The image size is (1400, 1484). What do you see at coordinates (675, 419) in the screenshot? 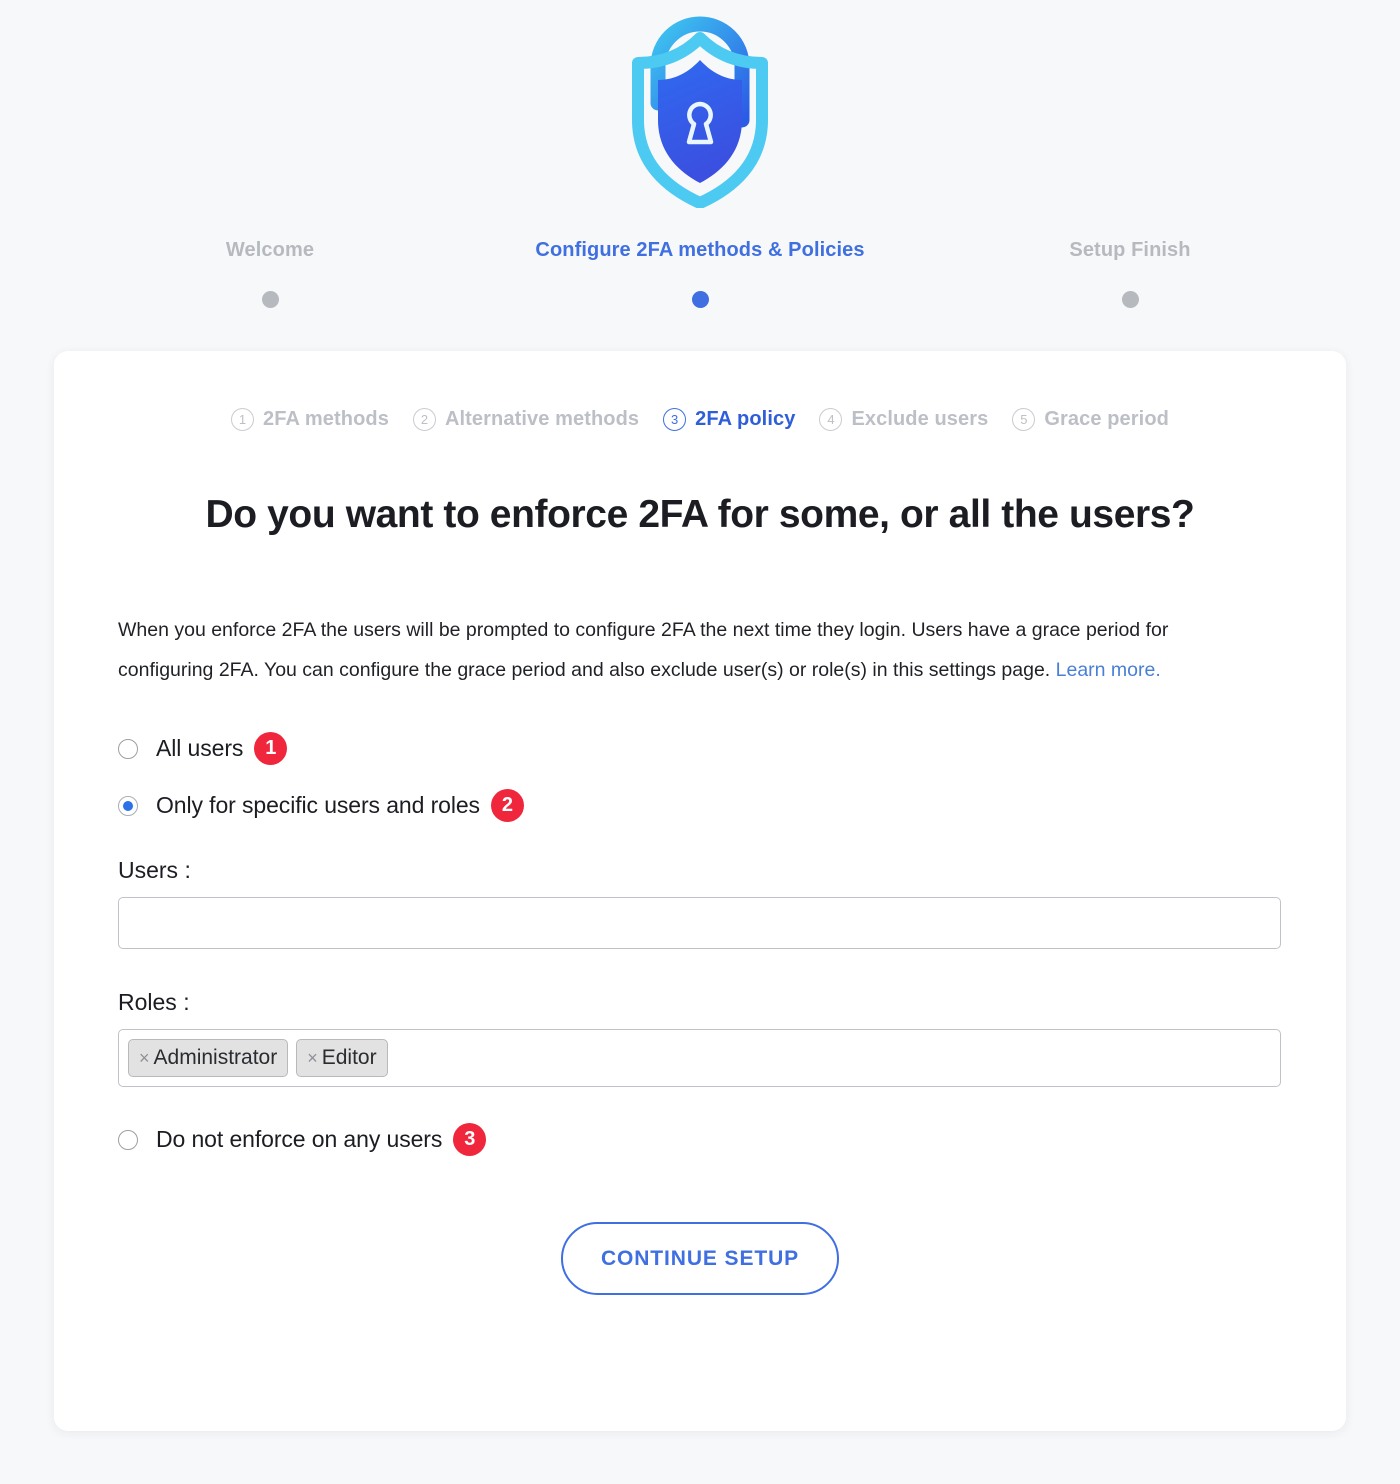
I see `tab-number: 3` at bounding box center [675, 419].